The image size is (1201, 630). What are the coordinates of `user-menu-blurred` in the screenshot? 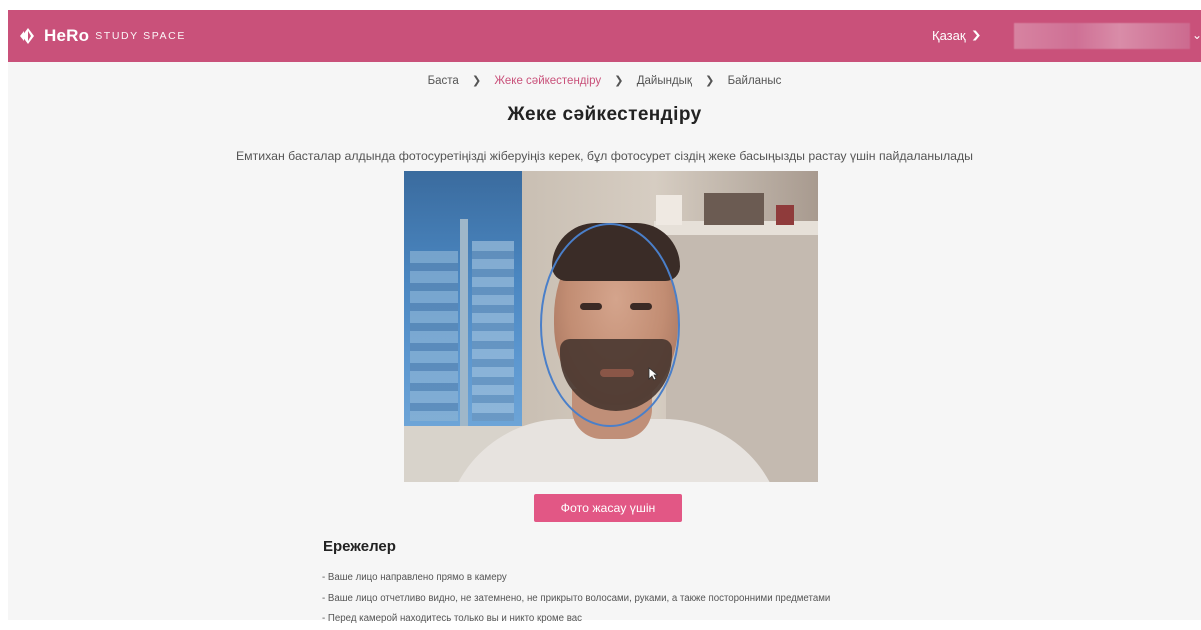 It's located at (1102, 36).